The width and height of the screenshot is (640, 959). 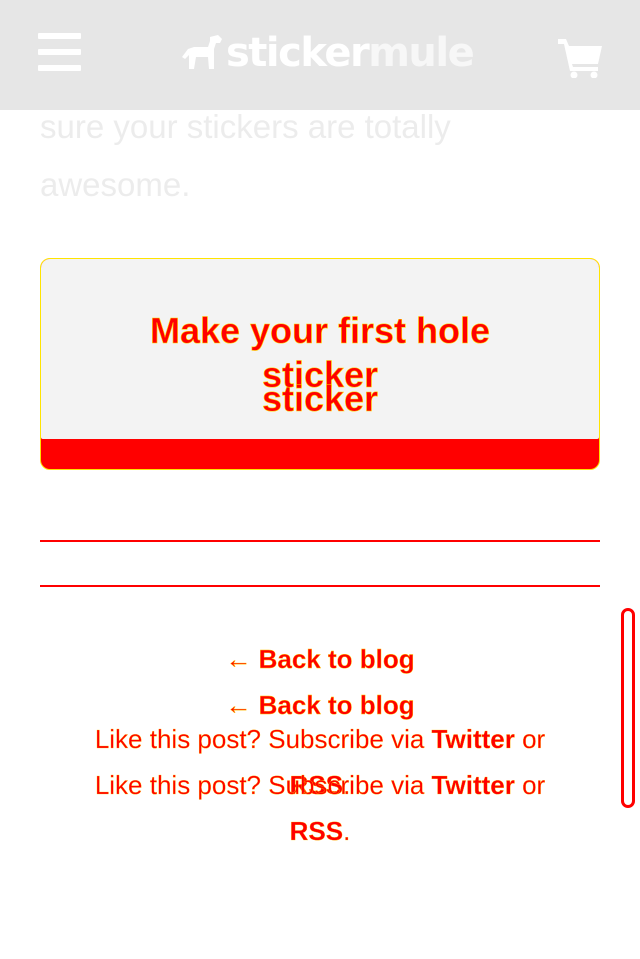 What do you see at coordinates (115, 184) in the screenshot?
I see `intro-line-2: awesome.` at bounding box center [115, 184].